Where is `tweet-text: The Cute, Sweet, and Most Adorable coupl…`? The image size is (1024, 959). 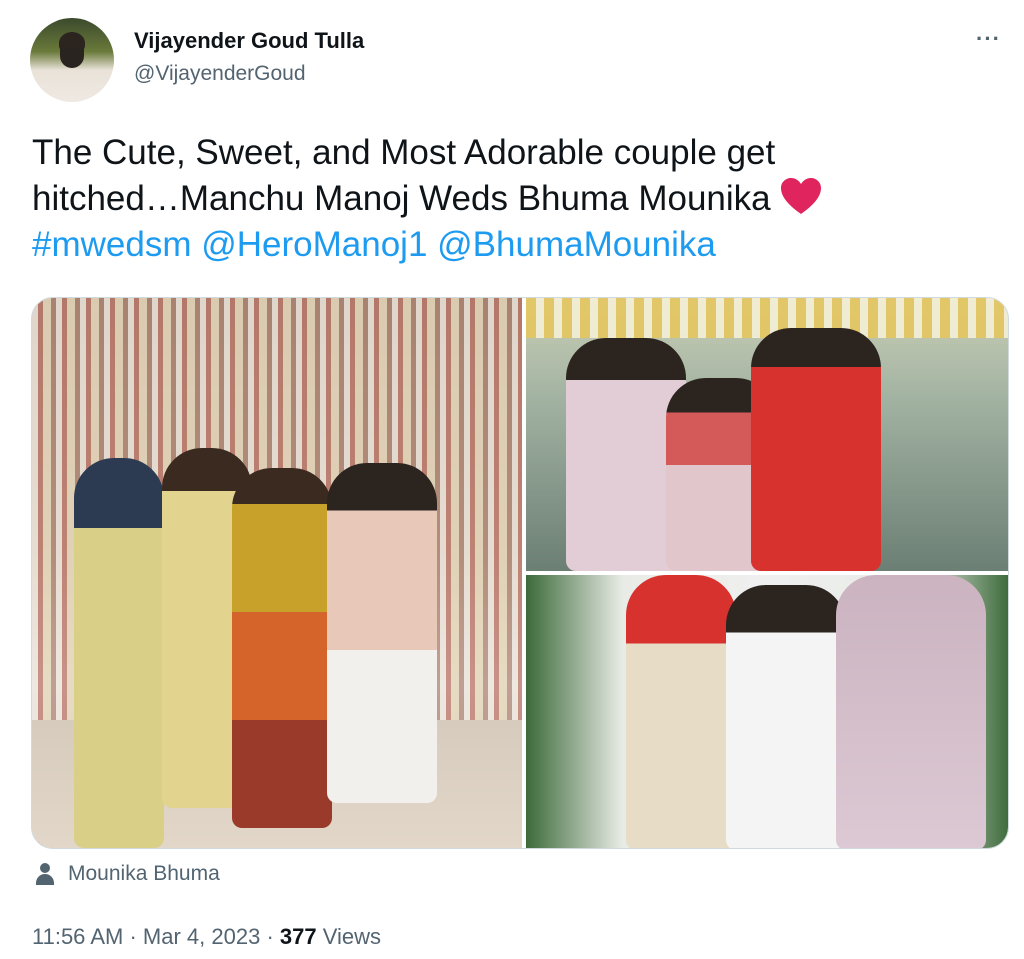 tweet-text: The Cute, Sweet, and Most Adorable coupl… is located at coordinates (512, 199).